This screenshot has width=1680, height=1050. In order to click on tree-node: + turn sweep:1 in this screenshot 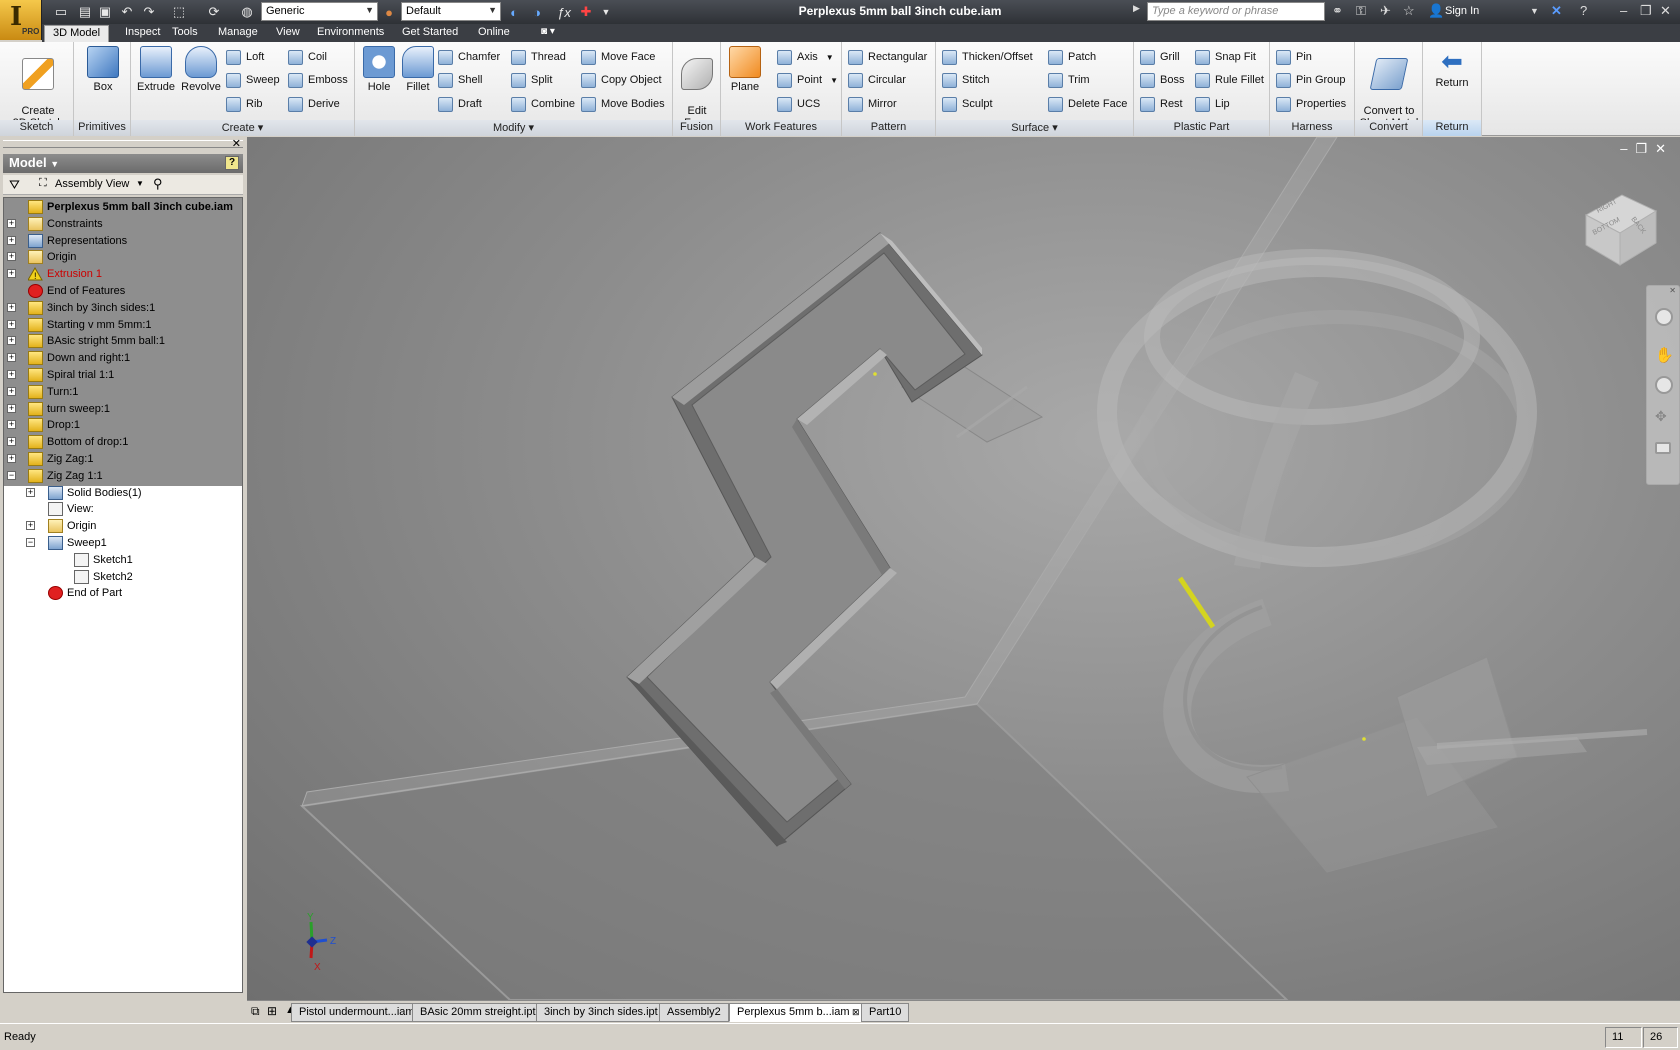, I will do `click(58, 409)`.